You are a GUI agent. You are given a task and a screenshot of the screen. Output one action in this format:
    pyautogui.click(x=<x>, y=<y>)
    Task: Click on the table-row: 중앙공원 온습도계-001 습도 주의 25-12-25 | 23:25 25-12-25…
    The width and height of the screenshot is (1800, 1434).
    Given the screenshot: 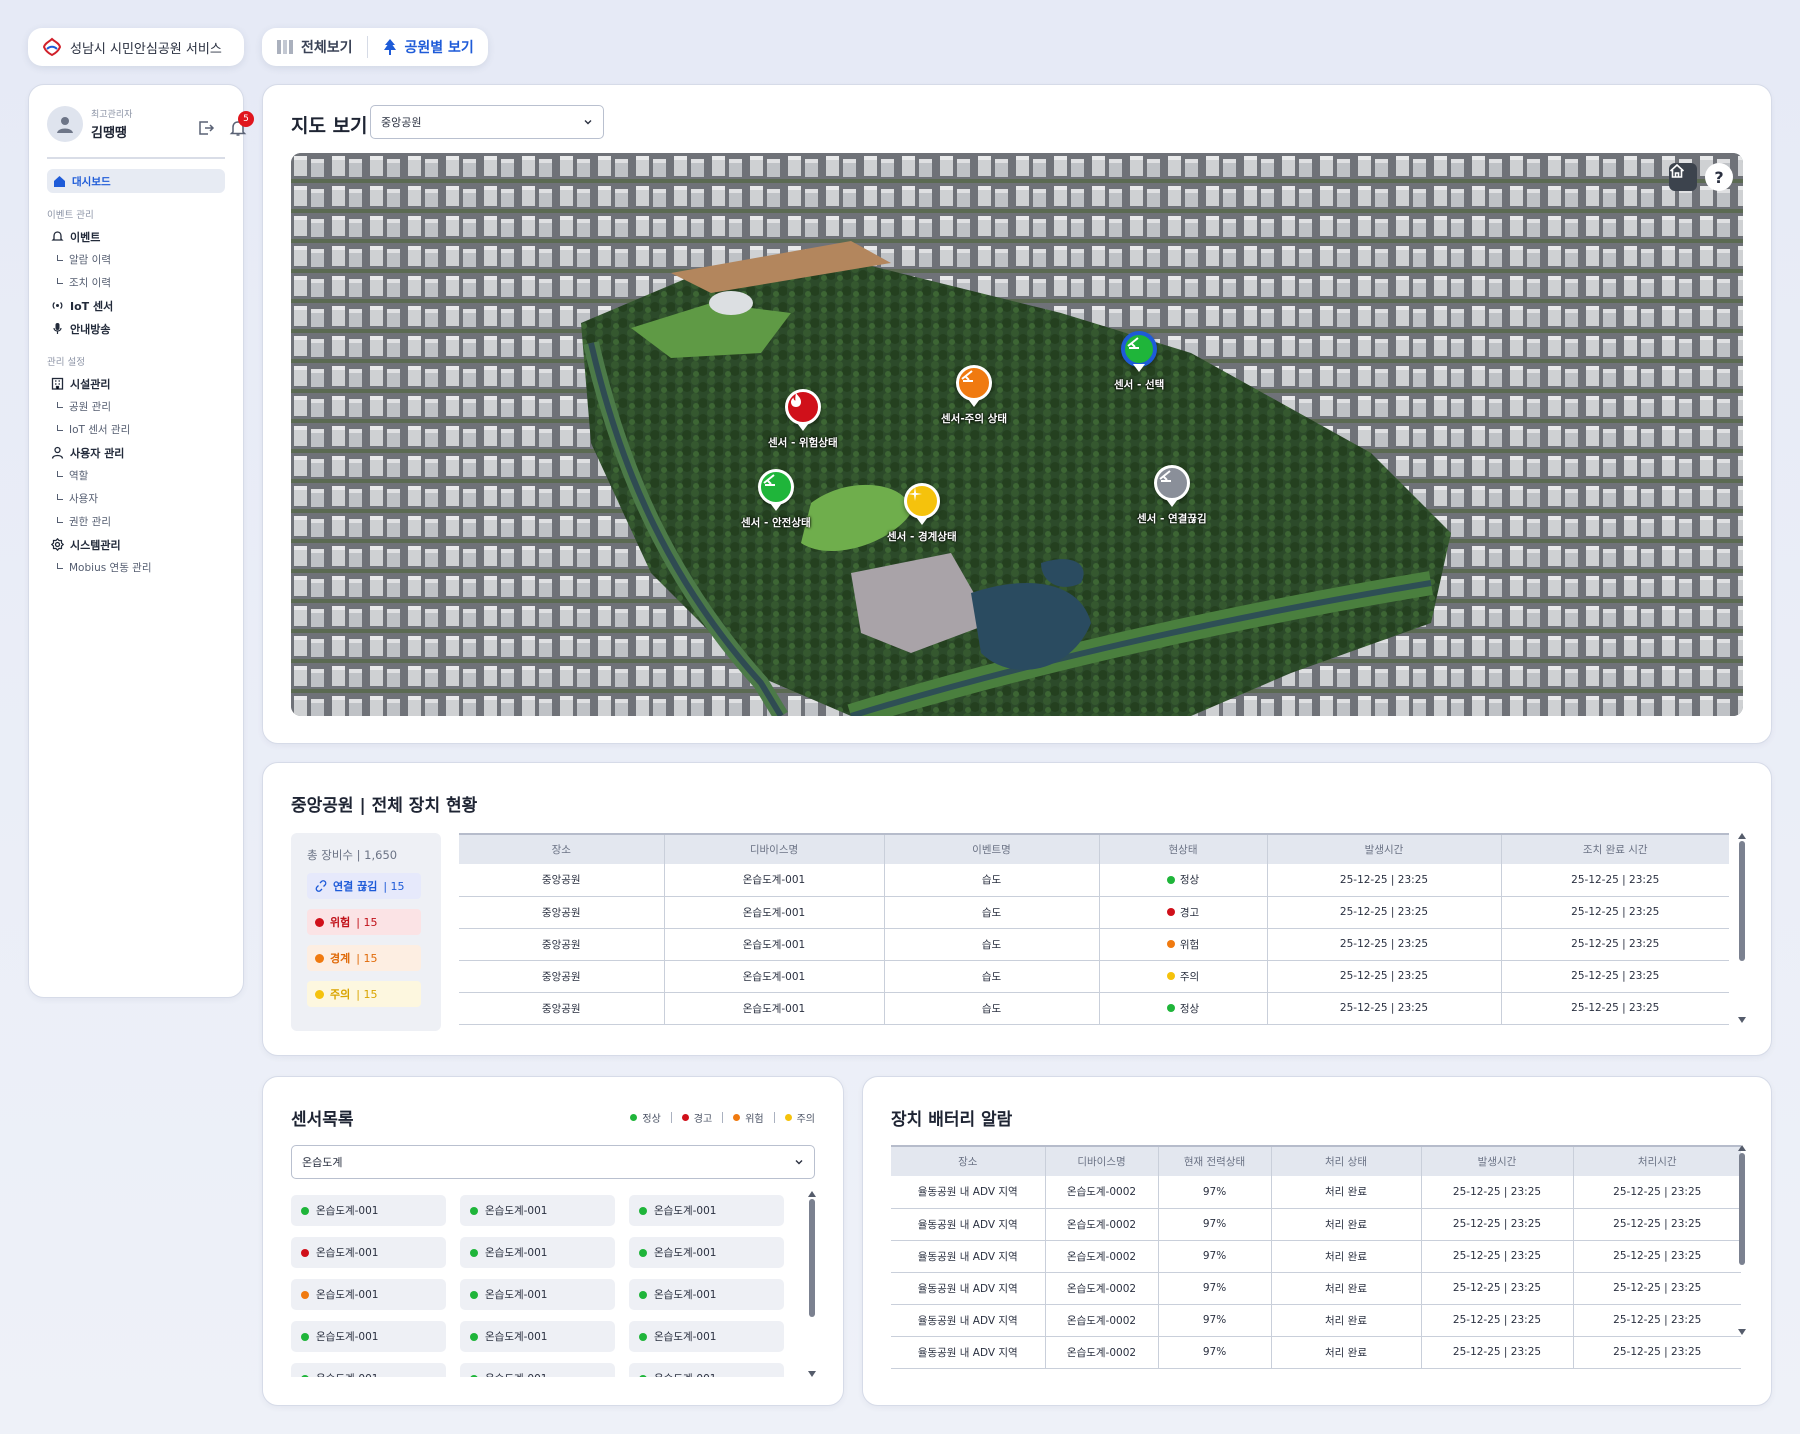 What is the action you would take?
    pyautogui.click(x=1094, y=976)
    